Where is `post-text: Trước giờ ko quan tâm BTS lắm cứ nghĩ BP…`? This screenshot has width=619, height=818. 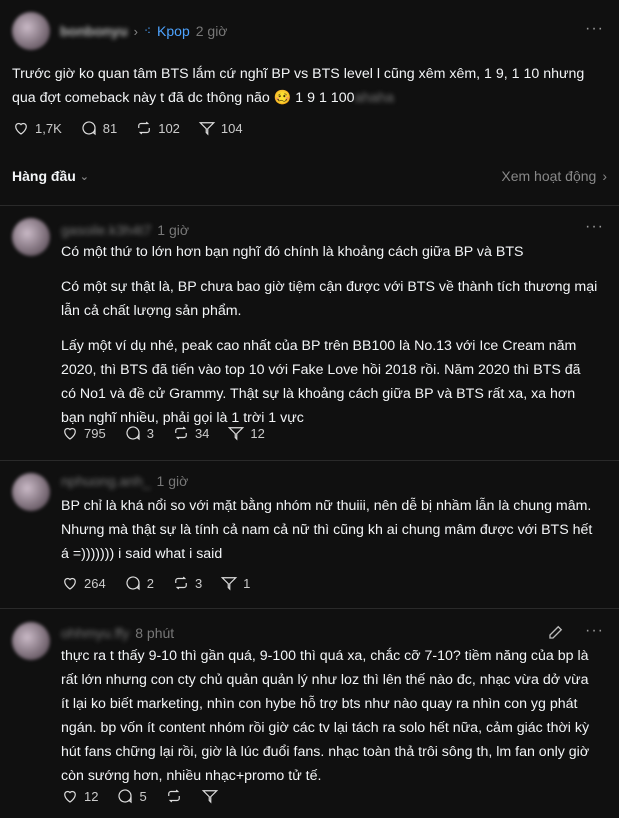 post-text: Trước giờ ko quan tâm BTS lắm cứ nghĩ BP… is located at coordinates (309, 86).